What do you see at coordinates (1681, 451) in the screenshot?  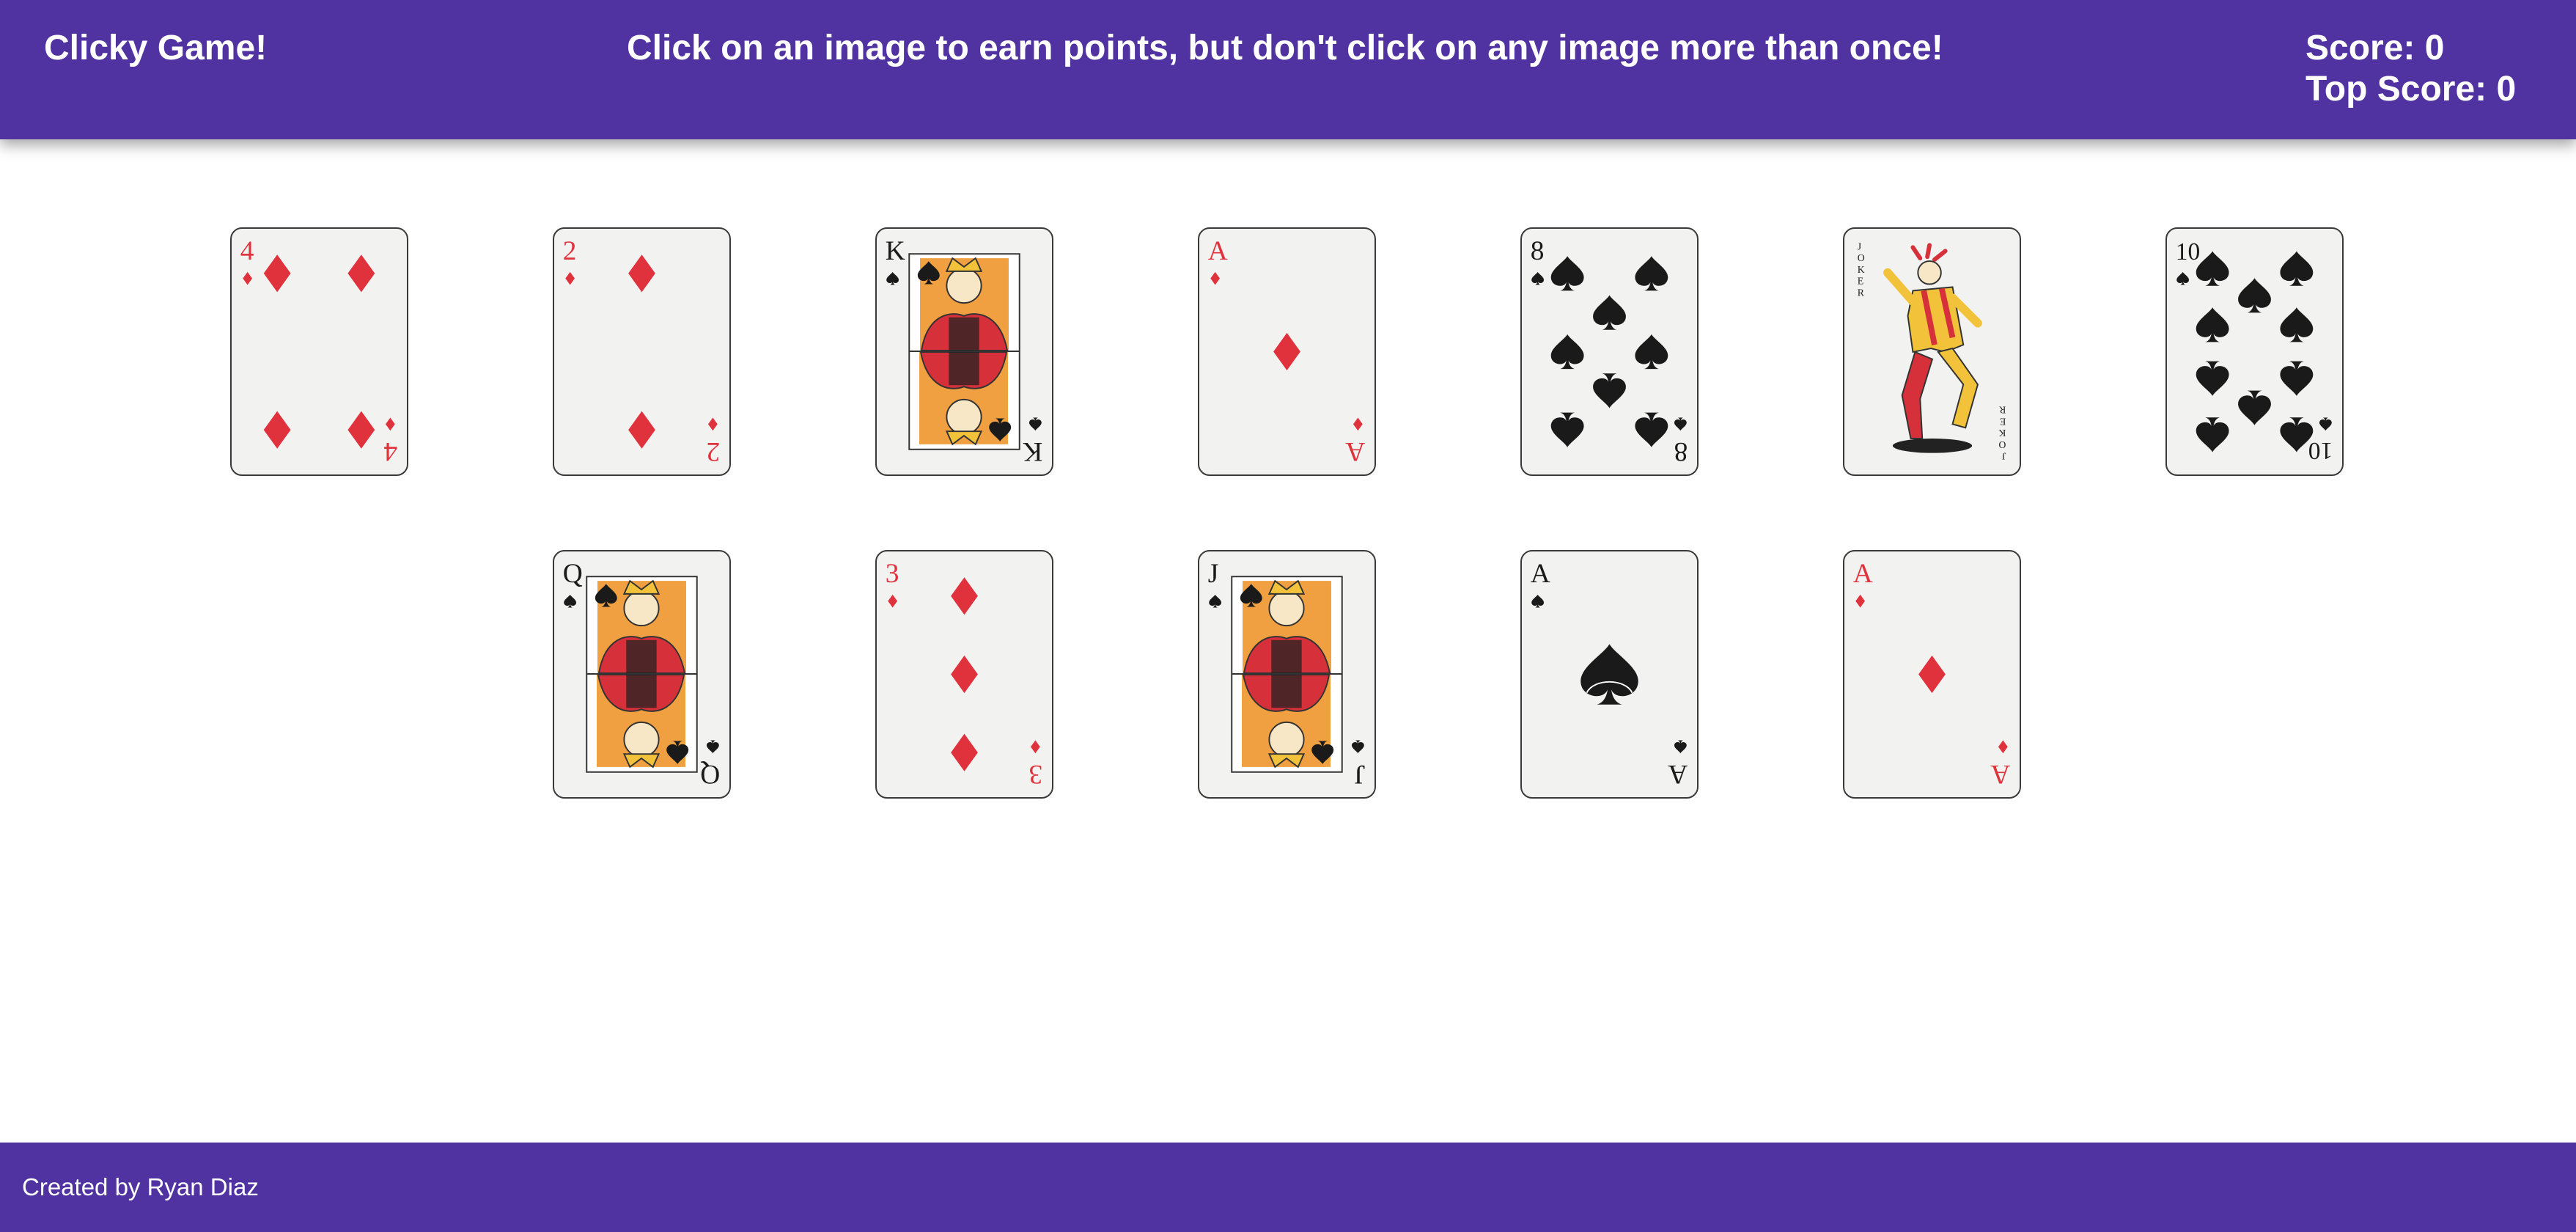 I see `svg-text: 8` at bounding box center [1681, 451].